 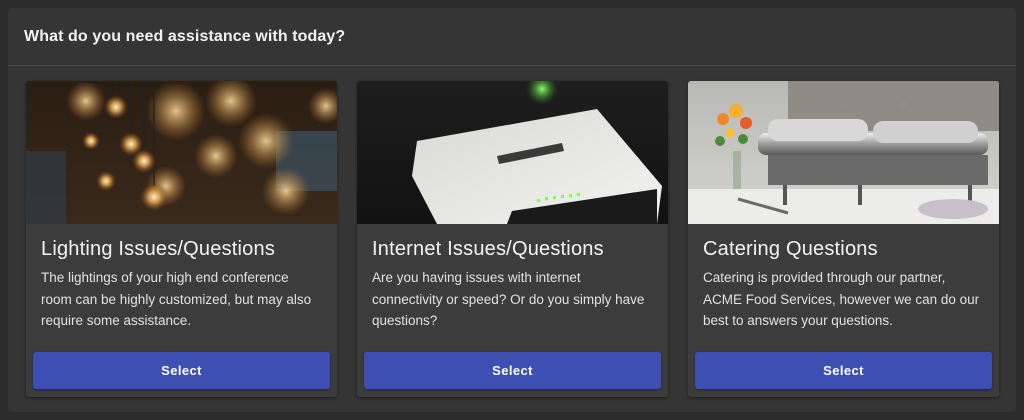 What do you see at coordinates (488, 249) in the screenshot?
I see `card-title: Internet Issues/Questions` at bounding box center [488, 249].